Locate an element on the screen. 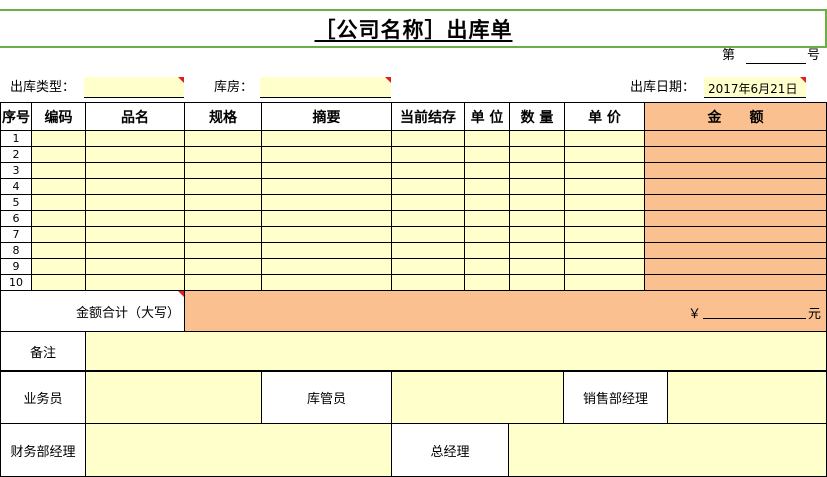 The image size is (827, 477). salesperson-field is located at coordinates (173, 397).